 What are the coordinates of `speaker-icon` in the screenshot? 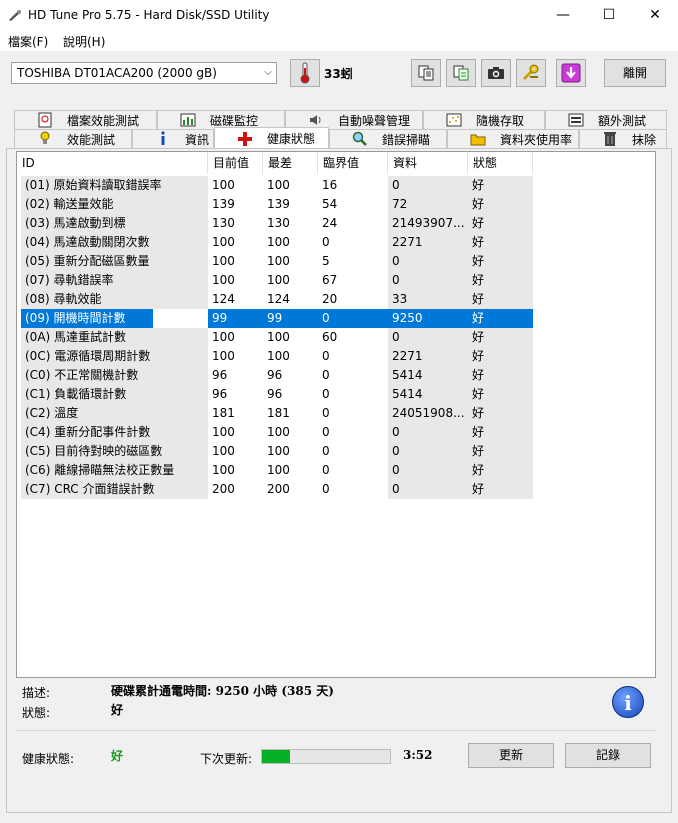 It's located at (316, 120).